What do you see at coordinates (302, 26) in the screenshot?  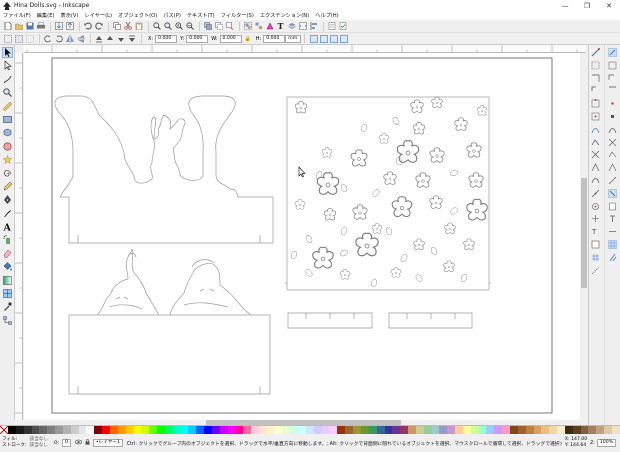 I see `xml-editor-icon` at bounding box center [302, 26].